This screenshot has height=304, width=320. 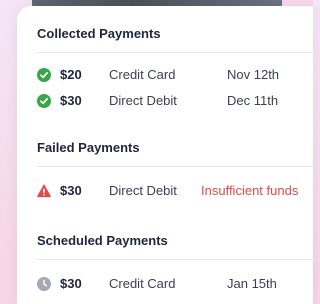 I want to click on payment-row: $30 Direct Debit Insufficient funds, so click(x=178, y=192).